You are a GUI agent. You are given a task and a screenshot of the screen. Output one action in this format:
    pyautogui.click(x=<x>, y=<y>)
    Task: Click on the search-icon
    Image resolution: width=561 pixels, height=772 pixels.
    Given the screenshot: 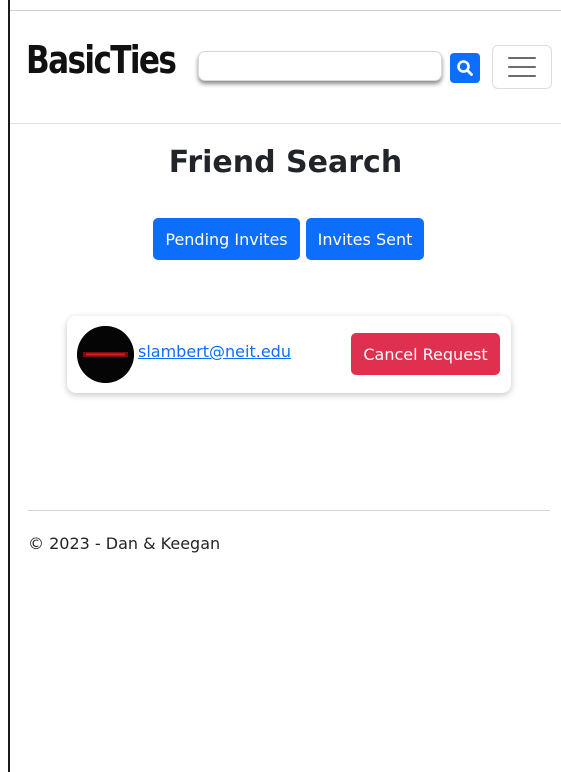 What is the action you would take?
    pyautogui.click(x=465, y=68)
    